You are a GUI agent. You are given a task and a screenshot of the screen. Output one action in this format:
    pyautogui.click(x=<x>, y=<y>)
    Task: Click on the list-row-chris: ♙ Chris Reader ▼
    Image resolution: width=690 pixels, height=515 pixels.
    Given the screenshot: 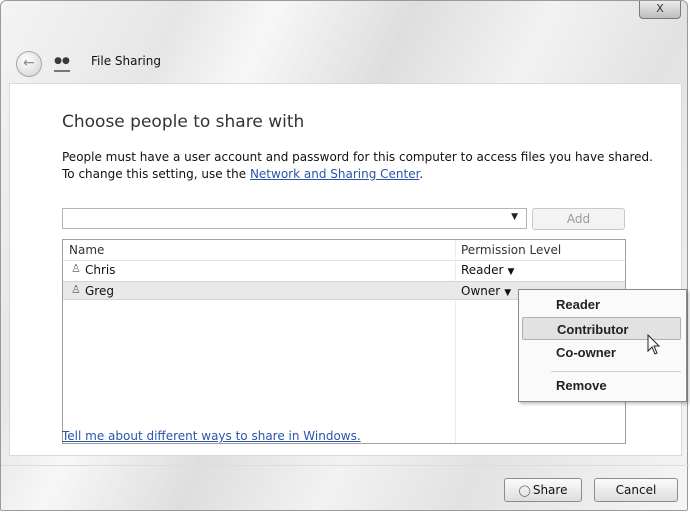 What is the action you would take?
    pyautogui.click(x=344, y=270)
    